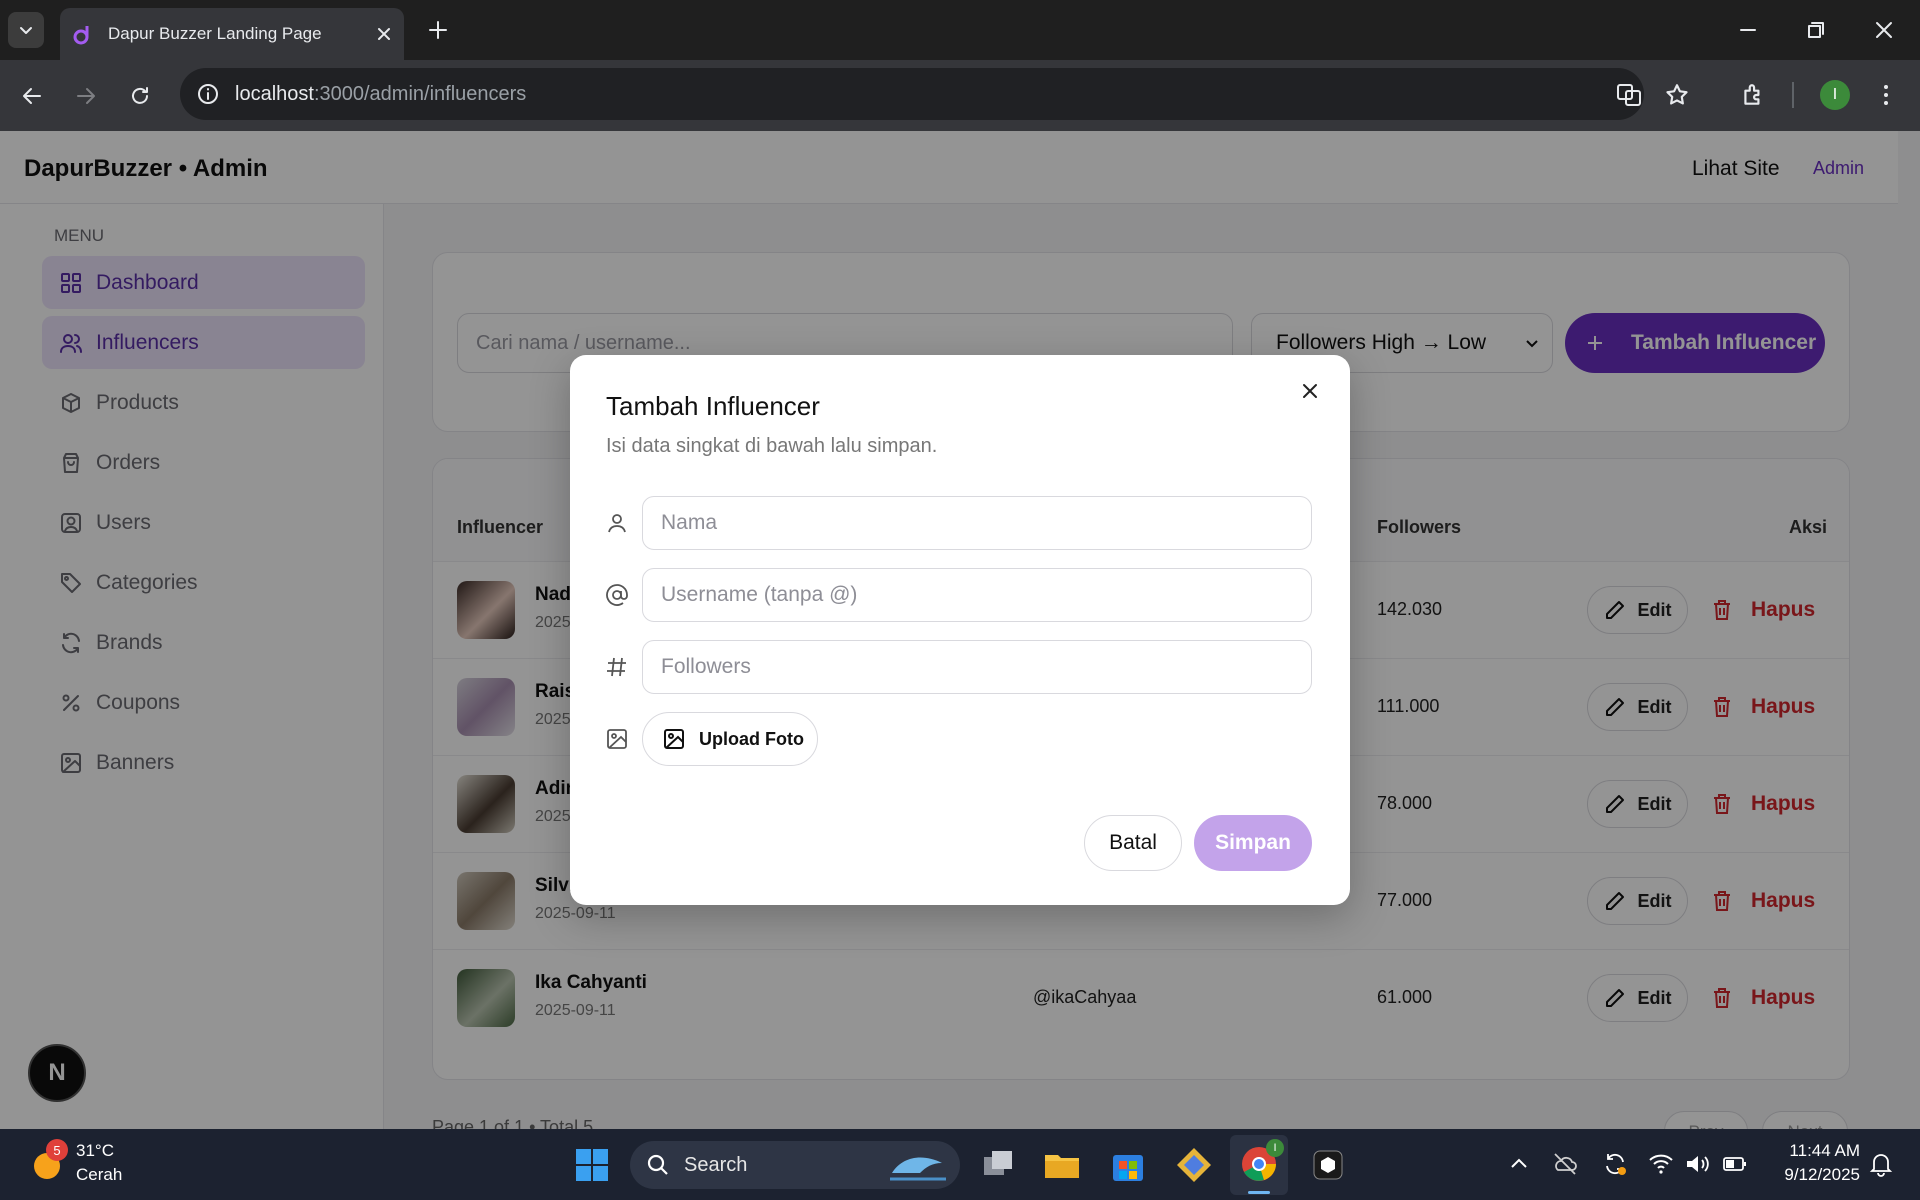  I want to click on translate-icon, so click(1629, 95).